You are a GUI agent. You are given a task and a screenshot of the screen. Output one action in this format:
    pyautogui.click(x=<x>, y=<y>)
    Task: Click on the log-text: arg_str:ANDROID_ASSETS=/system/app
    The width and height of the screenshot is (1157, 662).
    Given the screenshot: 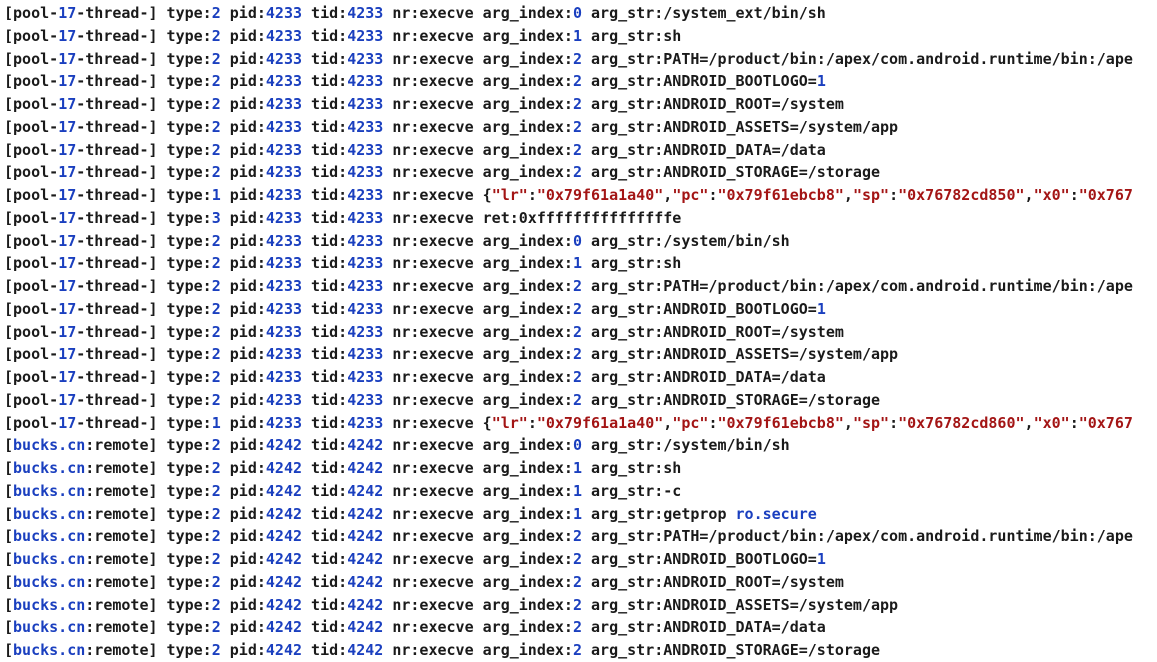 What is the action you would take?
    pyautogui.click(x=740, y=126)
    